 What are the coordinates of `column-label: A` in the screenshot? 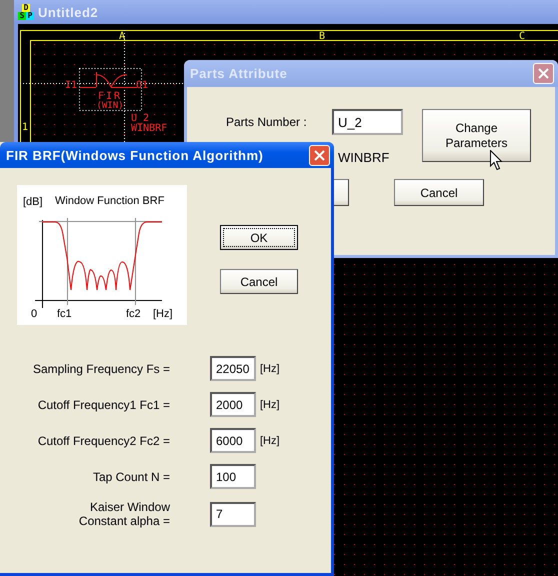 It's located at (122, 36).